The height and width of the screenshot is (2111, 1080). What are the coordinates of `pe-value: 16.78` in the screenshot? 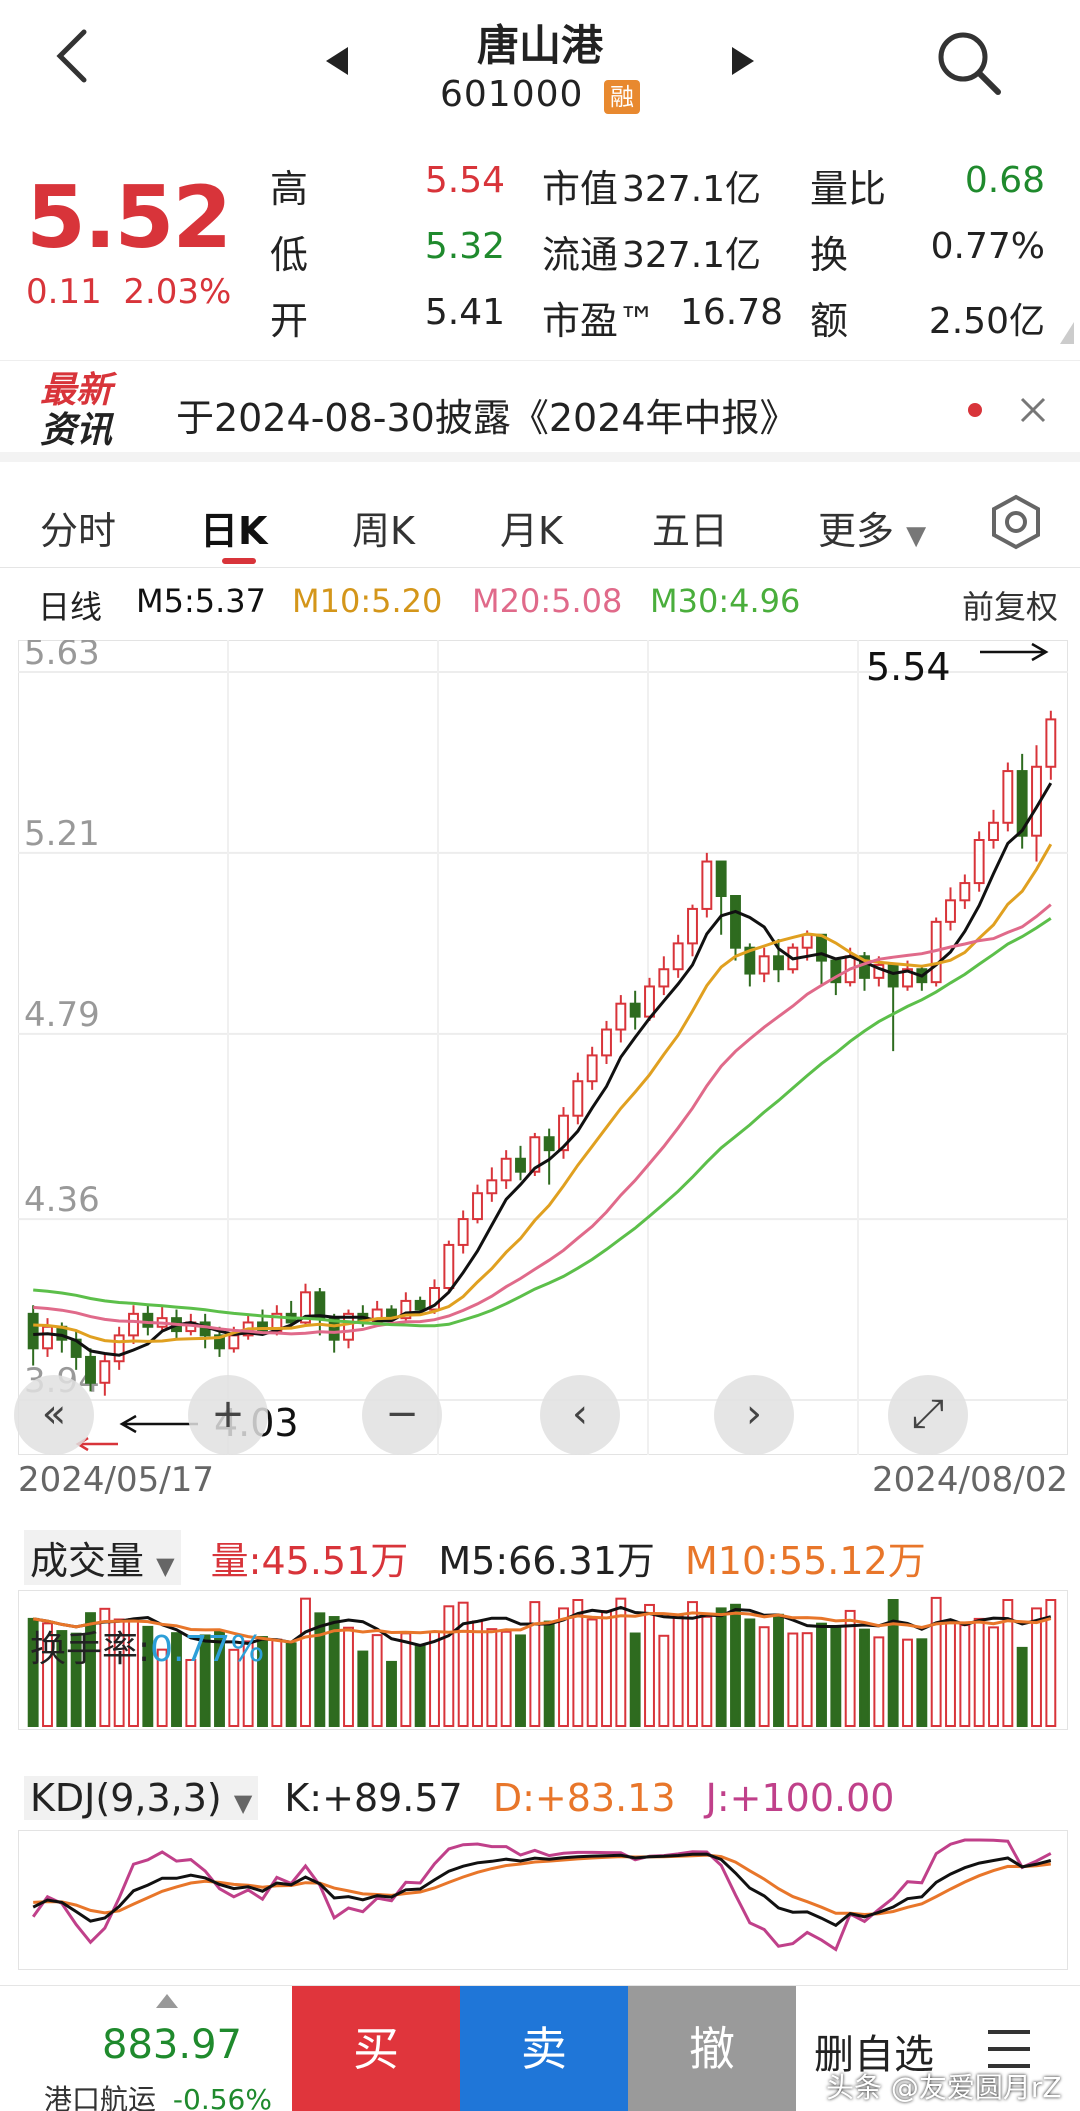 It's located at (732, 312).